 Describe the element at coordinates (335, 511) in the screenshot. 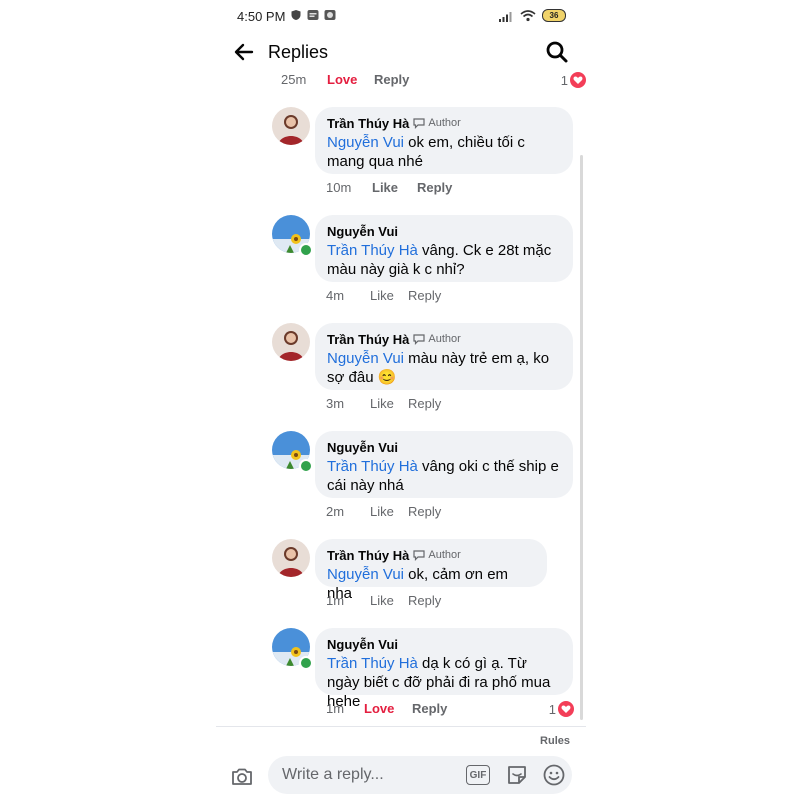

I see `comment-time: 2m` at that location.